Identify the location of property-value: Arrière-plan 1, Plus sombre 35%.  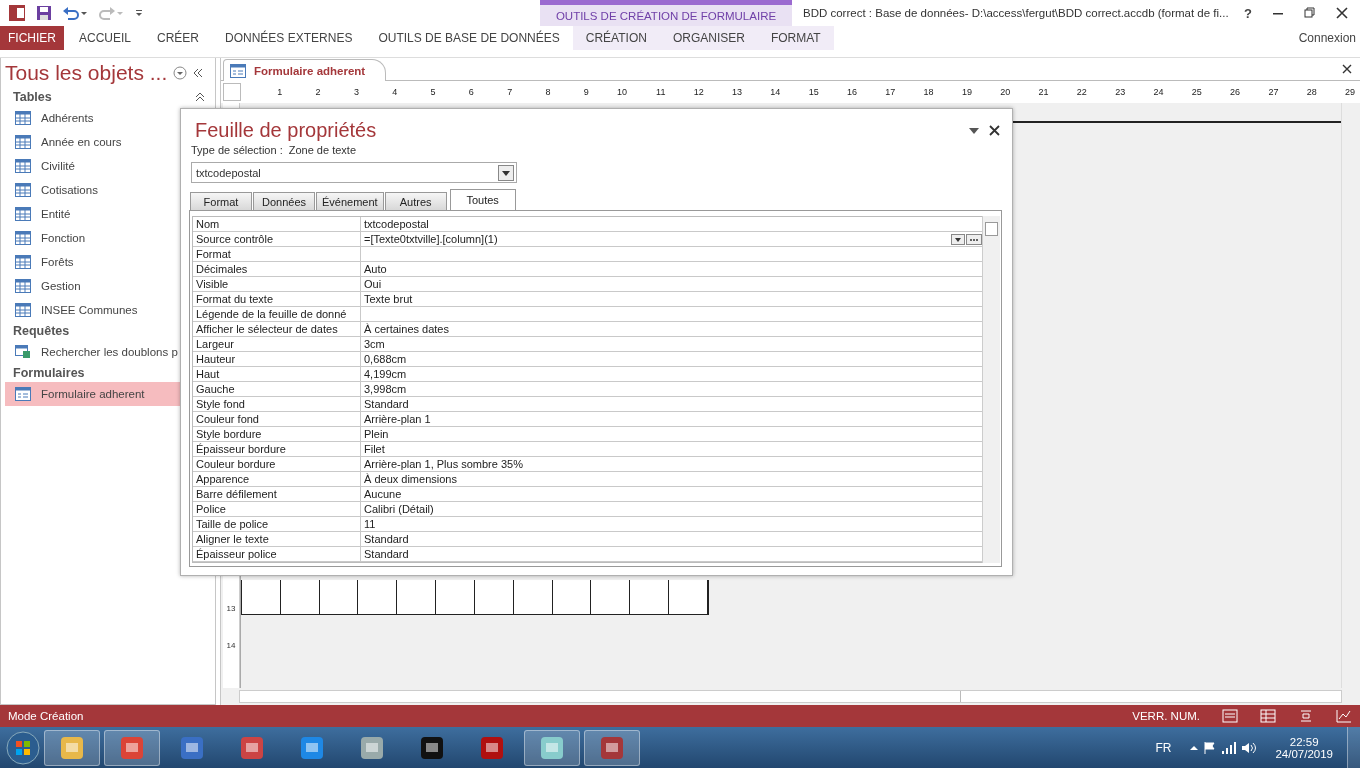
(443, 464).